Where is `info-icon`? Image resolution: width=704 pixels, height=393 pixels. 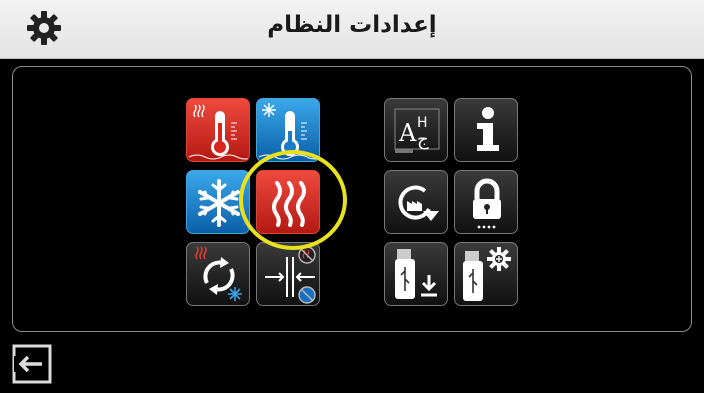
info-icon is located at coordinates (488, 129).